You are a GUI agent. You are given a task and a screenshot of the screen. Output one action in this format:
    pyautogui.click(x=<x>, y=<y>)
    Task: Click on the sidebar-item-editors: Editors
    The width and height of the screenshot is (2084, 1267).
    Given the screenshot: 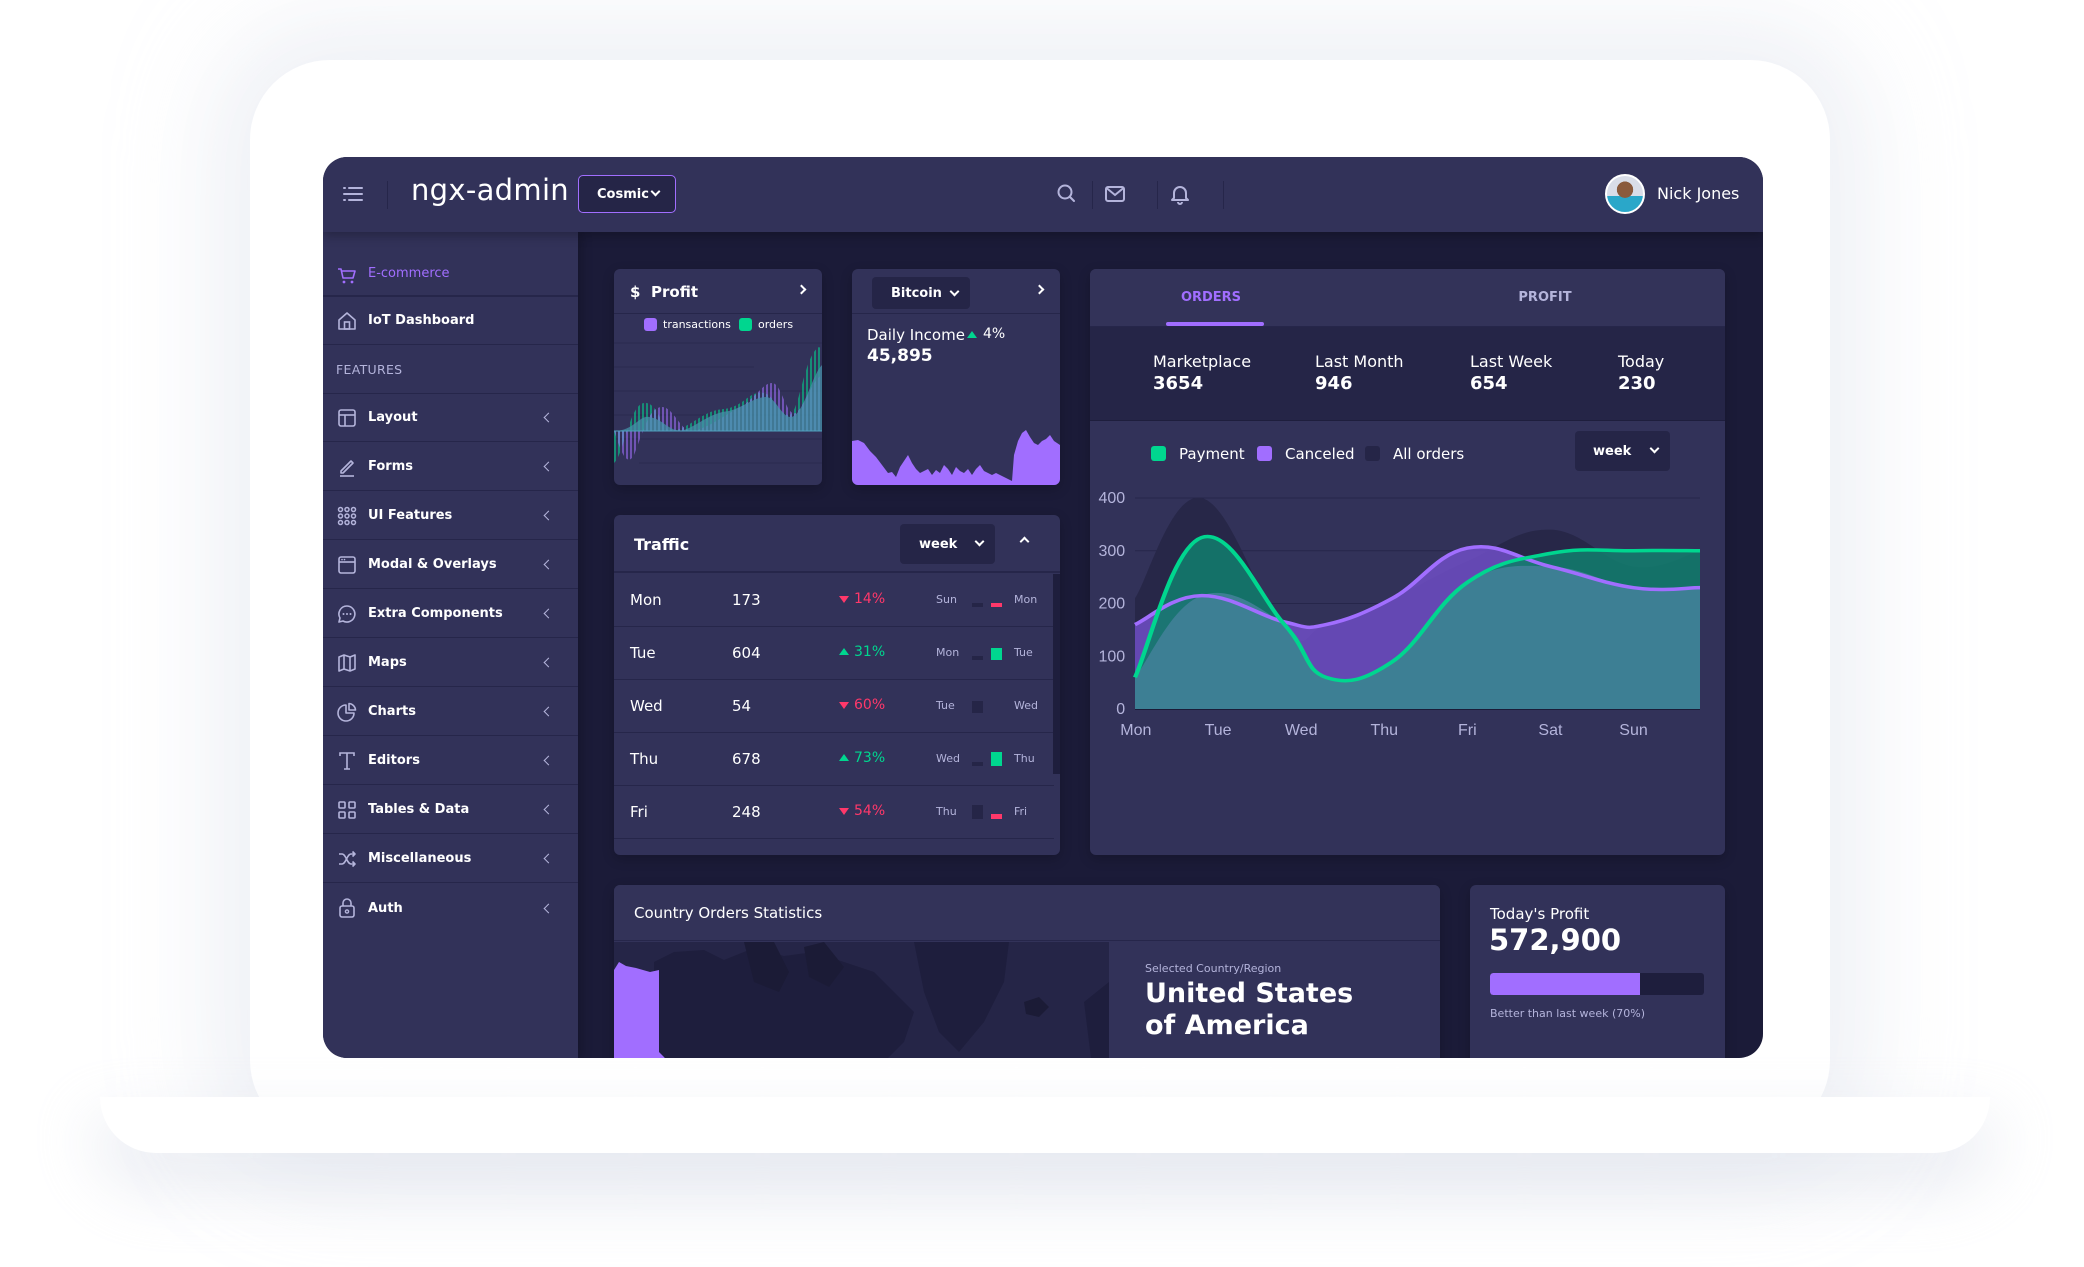 What is the action you would take?
    pyautogui.click(x=450, y=761)
    